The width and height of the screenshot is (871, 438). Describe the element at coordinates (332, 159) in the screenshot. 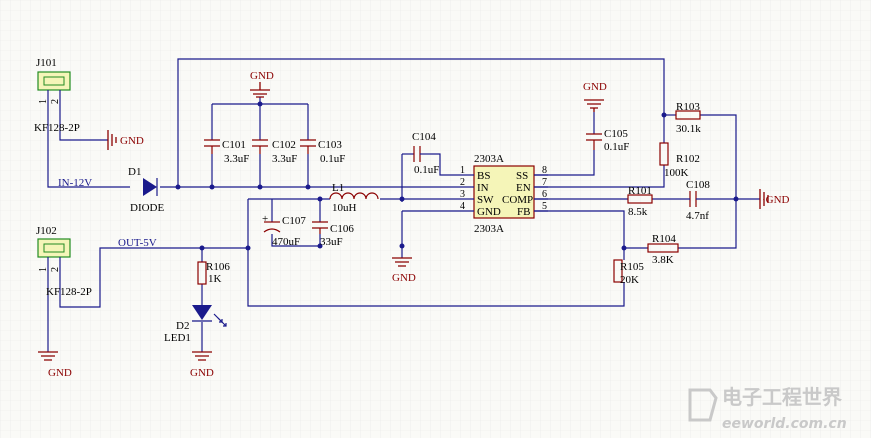

I see `c103-value: 0.1uF` at that location.